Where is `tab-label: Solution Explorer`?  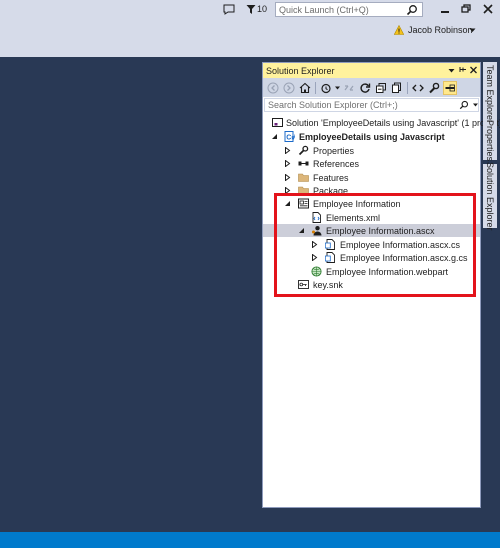 tab-label: Solution Explorer is located at coordinates (490, 196).